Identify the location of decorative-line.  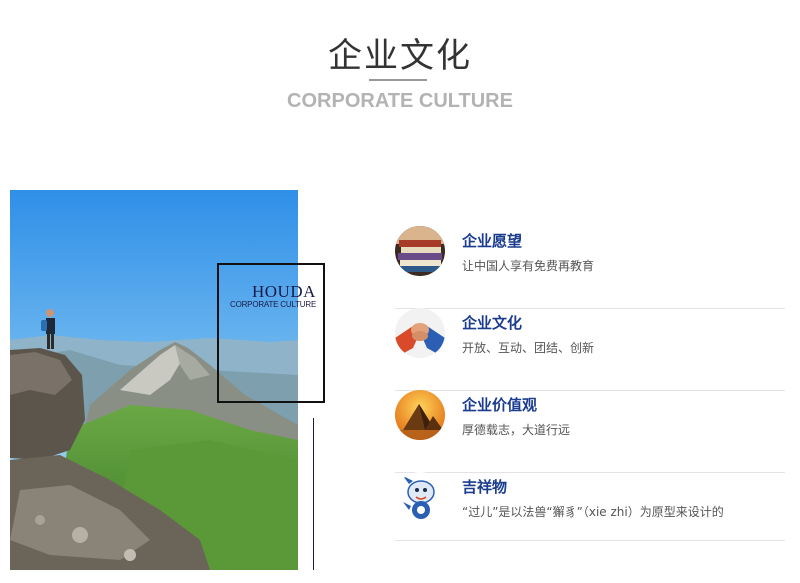
(313, 494).